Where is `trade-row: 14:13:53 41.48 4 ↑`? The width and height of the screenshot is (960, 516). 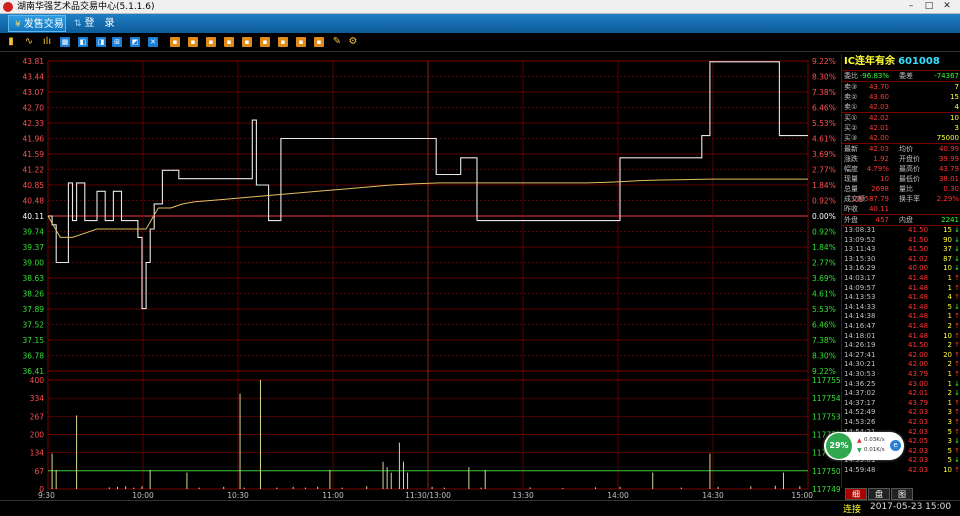 trade-row: 14:13:53 41.48 4 ↑ is located at coordinates (901, 298).